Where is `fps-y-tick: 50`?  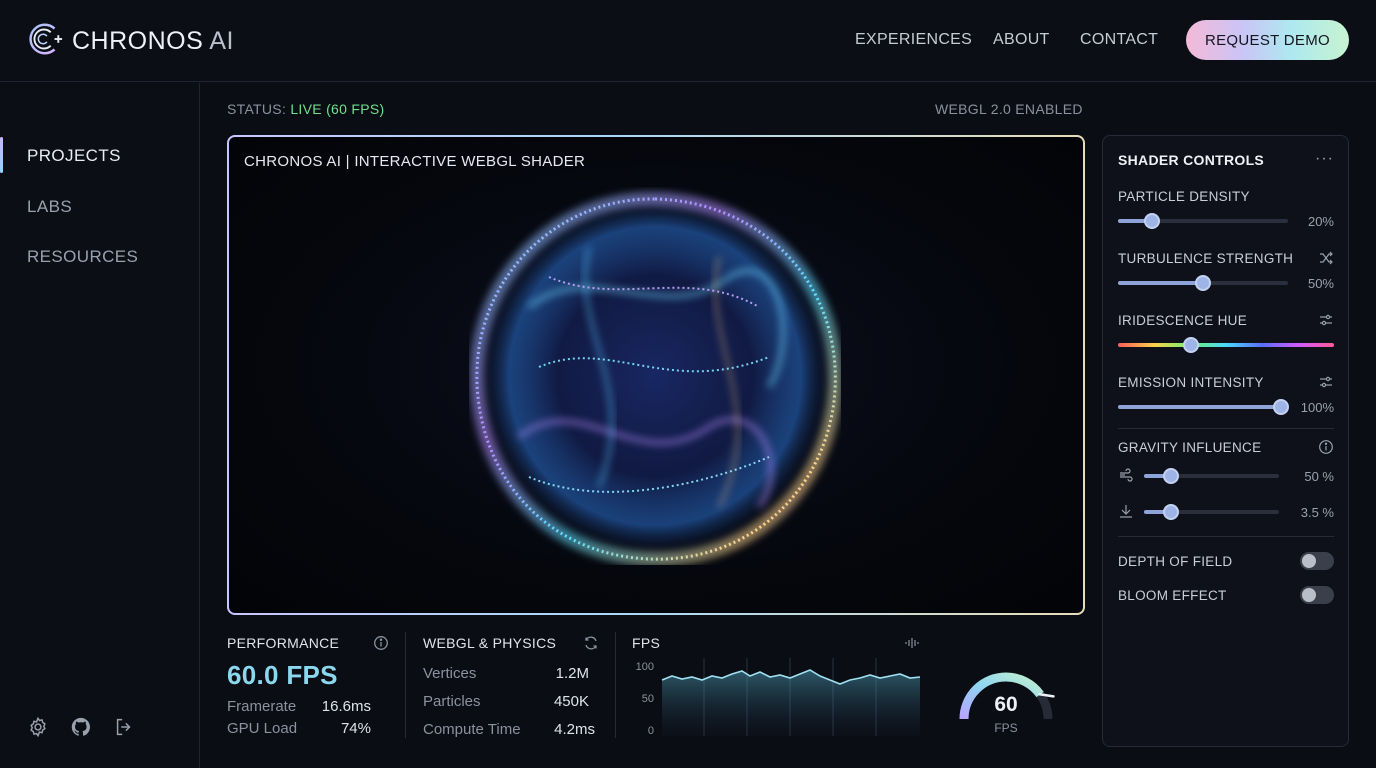 fps-y-tick: 50 is located at coordinates (648, 699).